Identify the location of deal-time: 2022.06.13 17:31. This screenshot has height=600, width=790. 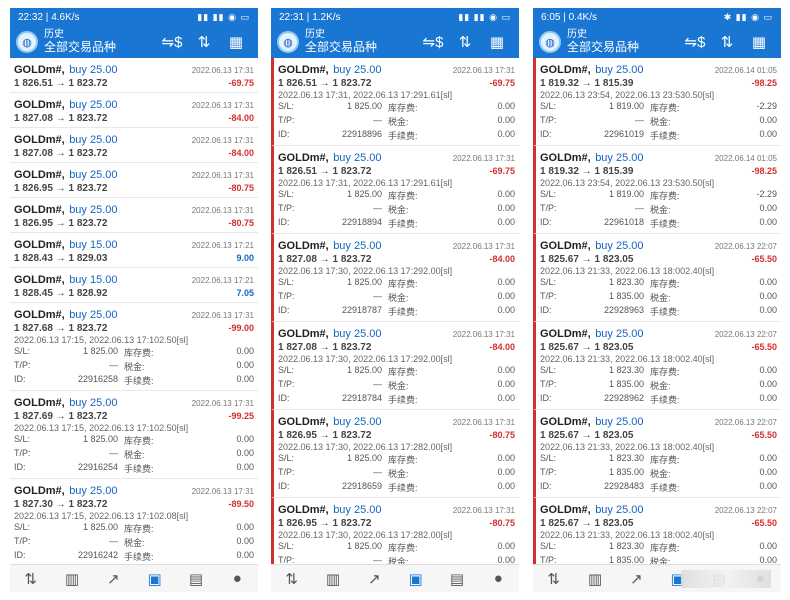
(483, 246).